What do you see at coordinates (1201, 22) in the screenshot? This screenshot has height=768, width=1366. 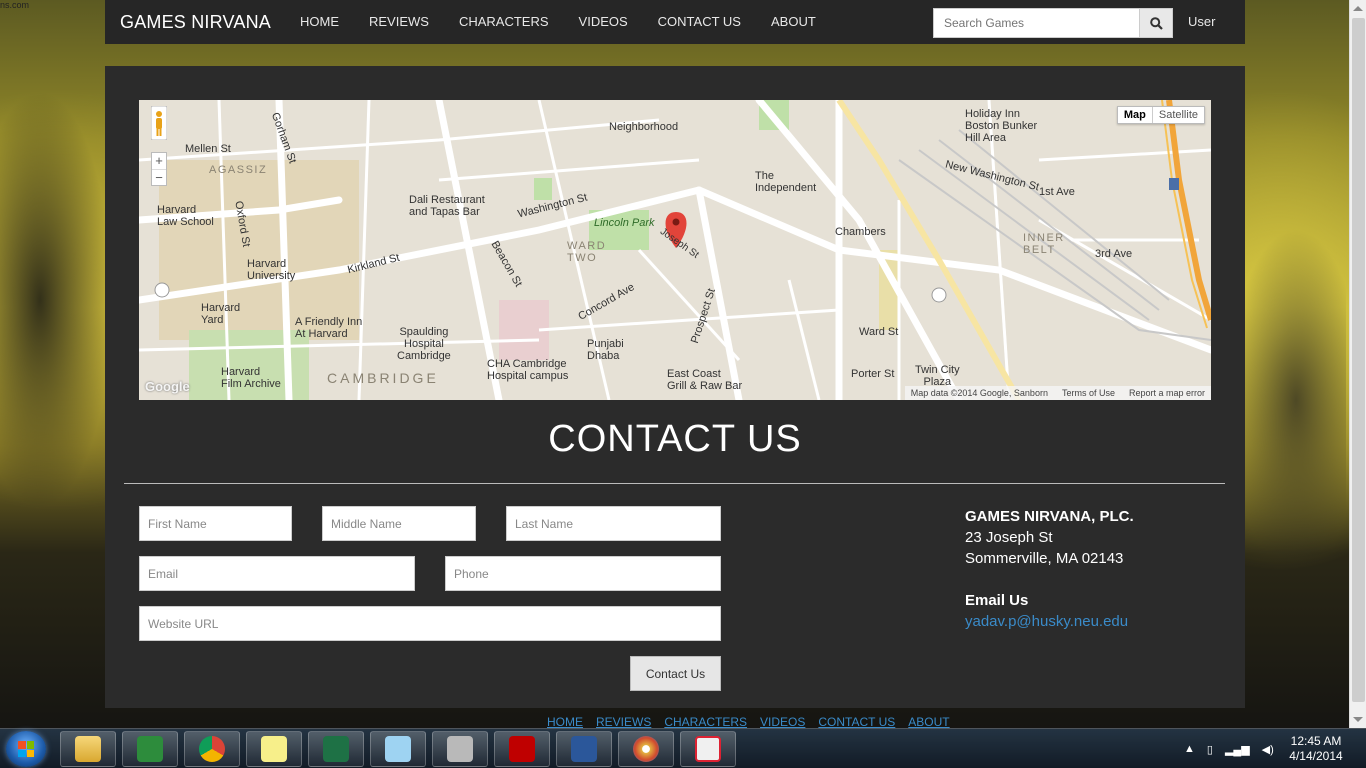 I see `user-menu: User` at bounding box center [1201, 22].